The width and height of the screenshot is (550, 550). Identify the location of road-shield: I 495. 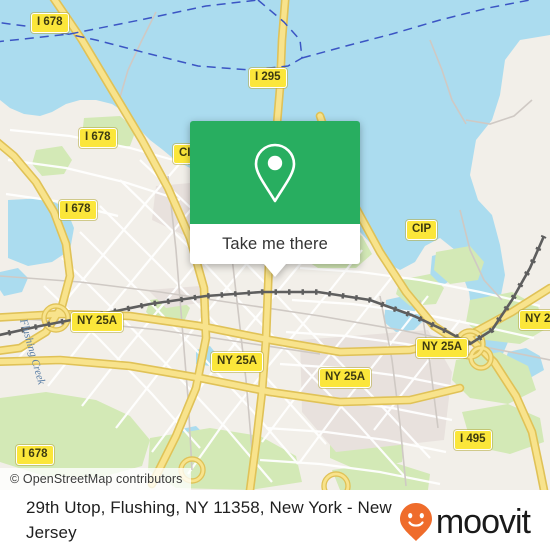
(473, 440).